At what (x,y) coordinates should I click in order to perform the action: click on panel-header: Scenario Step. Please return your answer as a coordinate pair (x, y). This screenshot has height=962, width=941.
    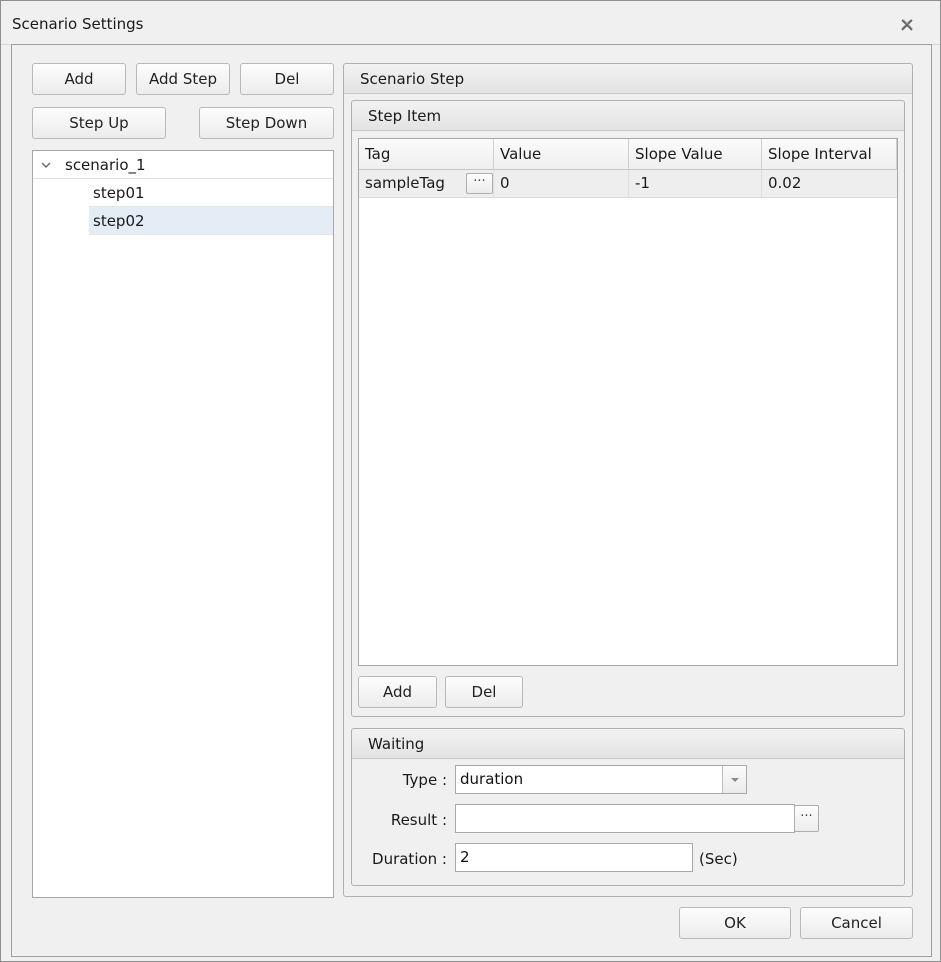
    Looking at the image, I should click on (628, 79).